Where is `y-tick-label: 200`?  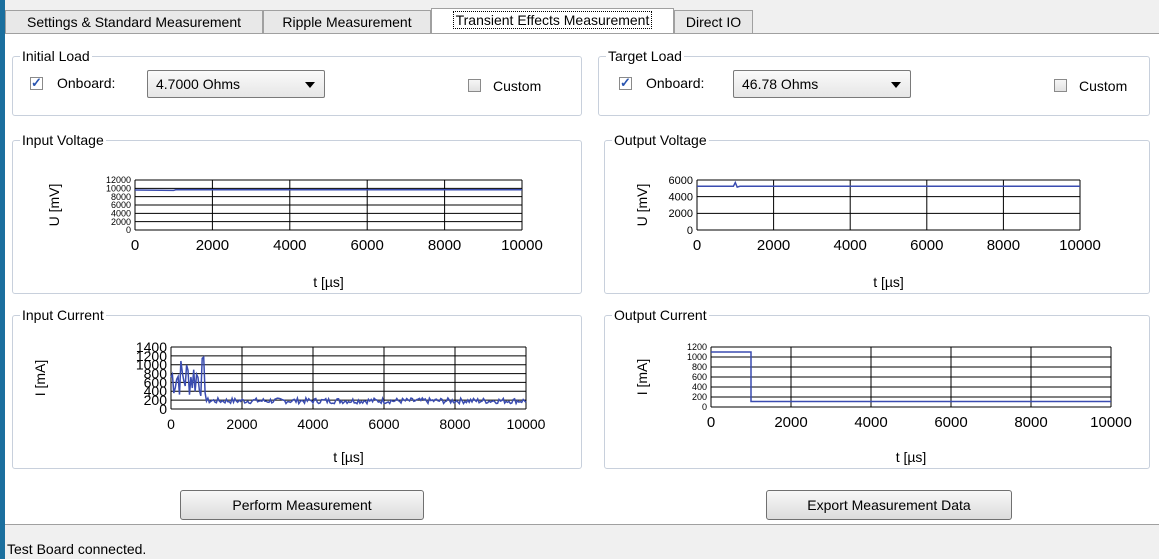 y-tick-label: 200 is located at coordinates (699, 397).